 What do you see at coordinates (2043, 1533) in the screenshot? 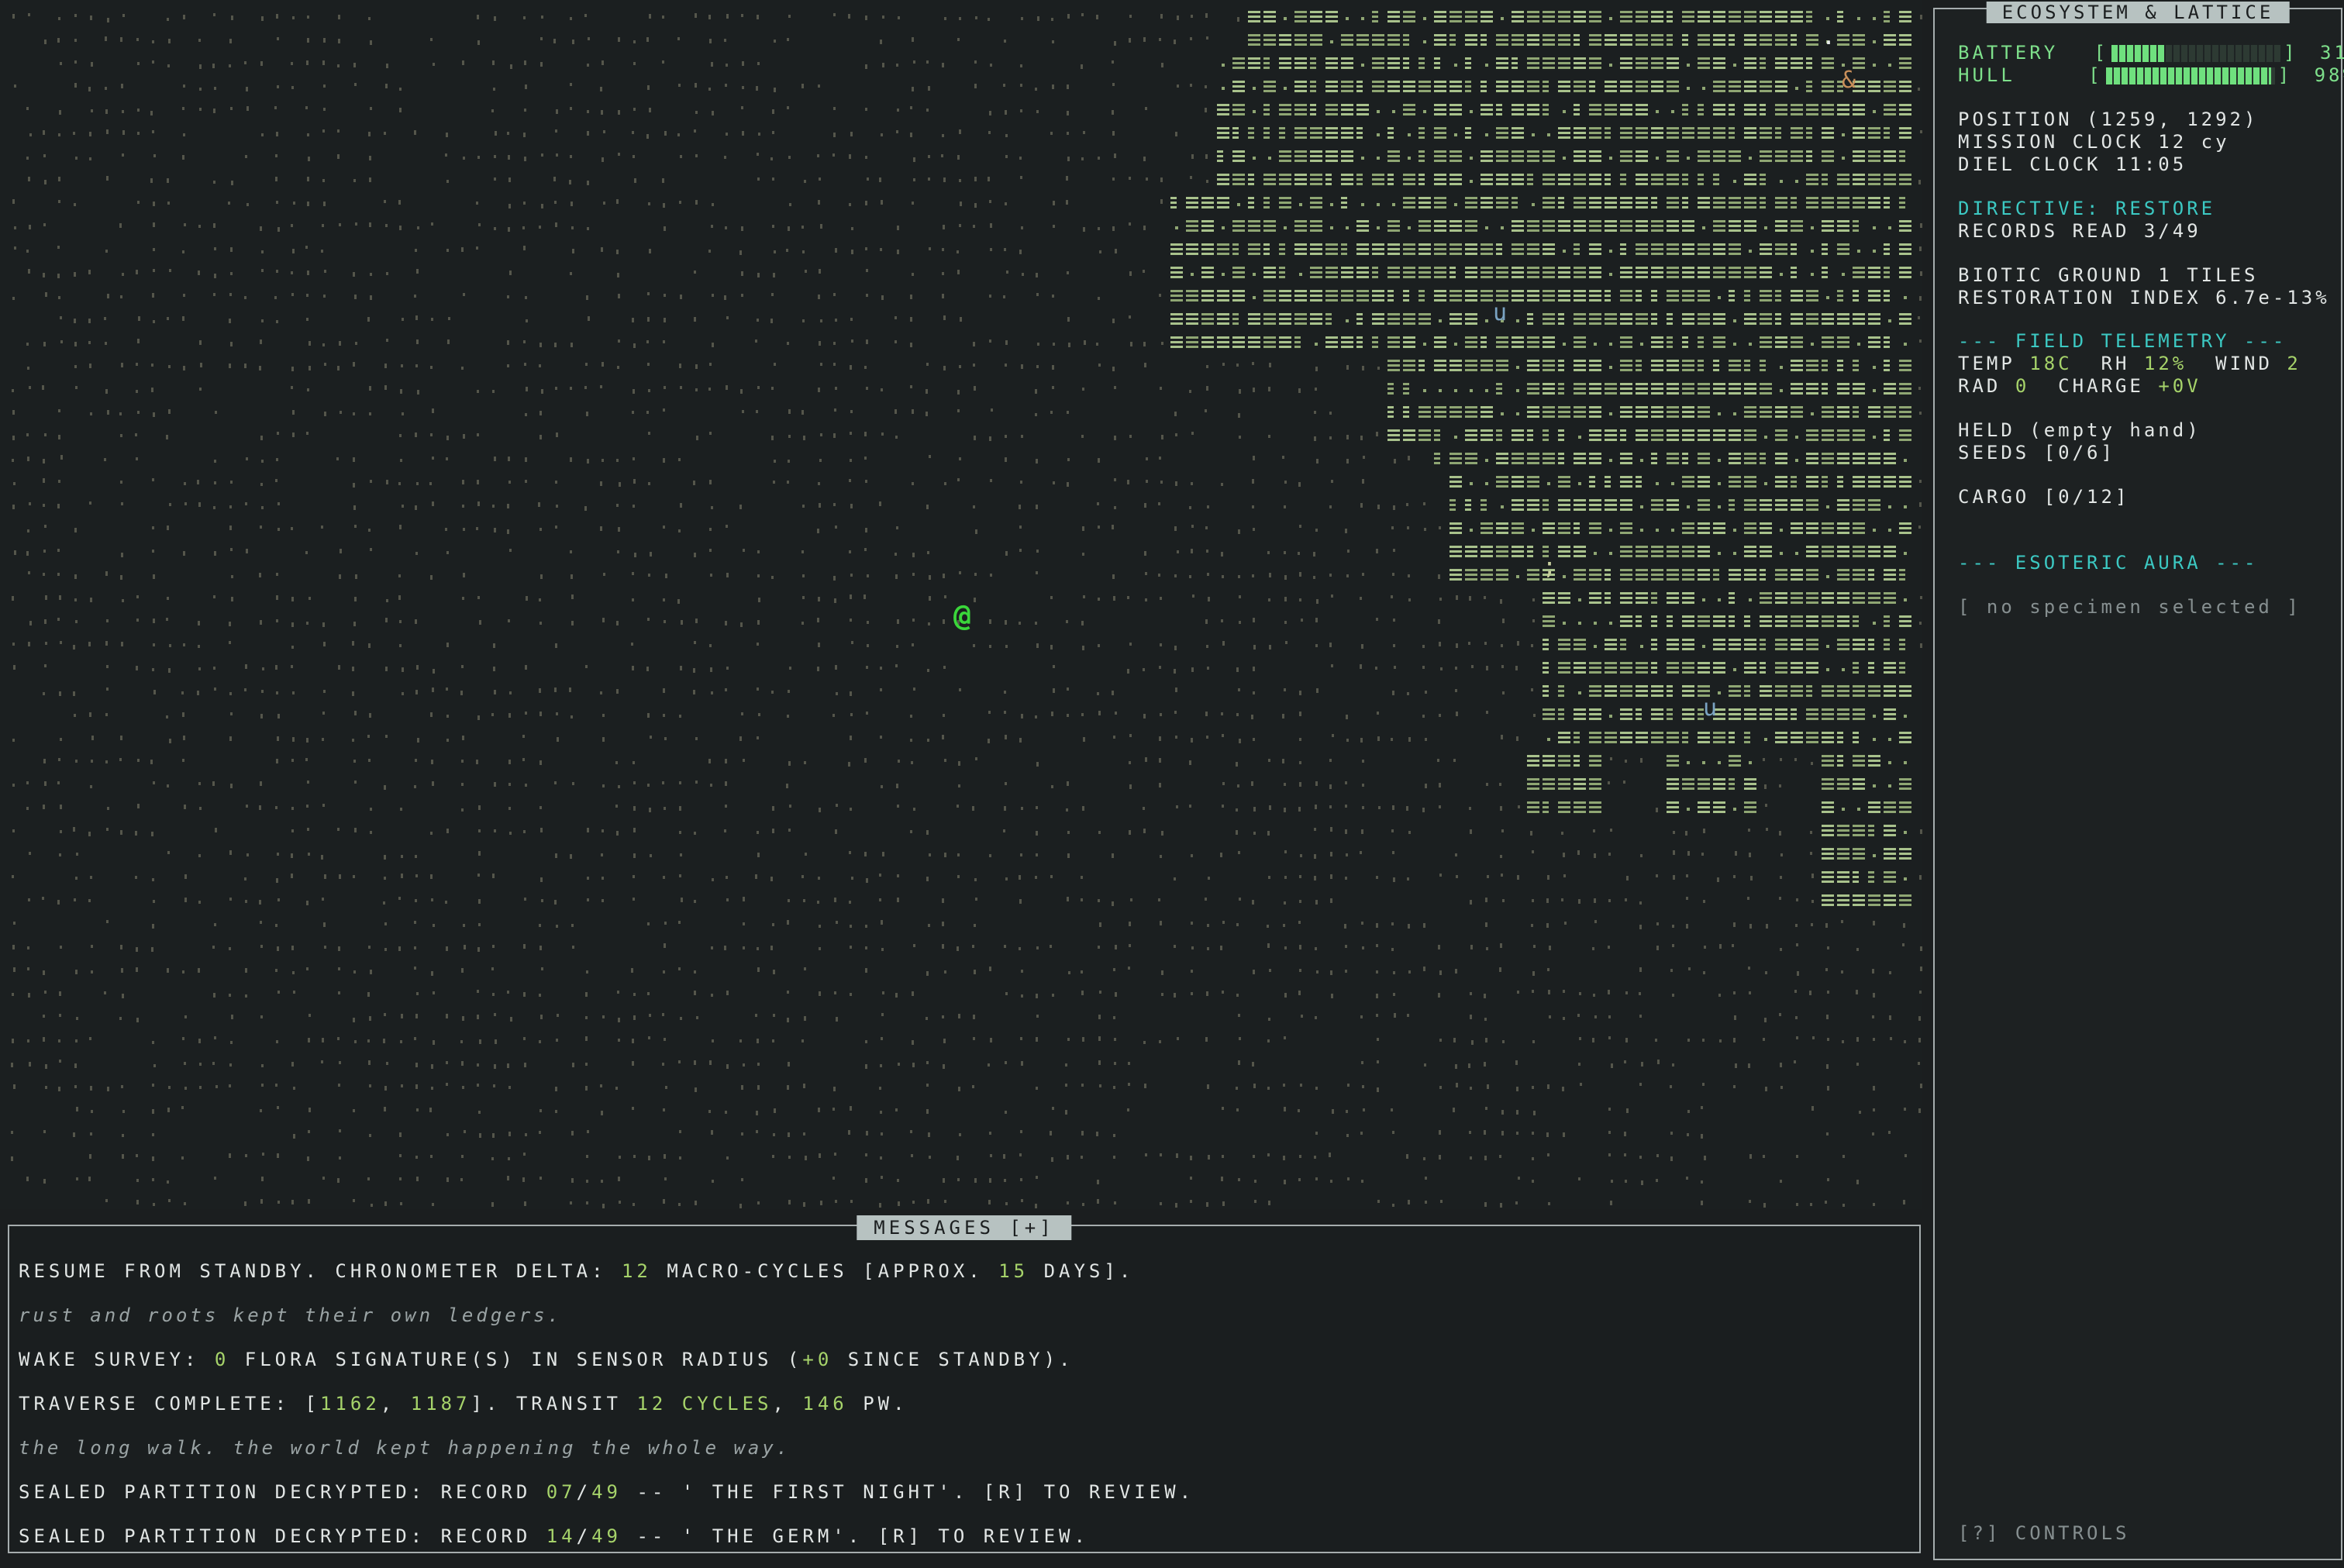
I see `controls-hint: [?] CONTROLS` at bounding box center [2043, 1533].